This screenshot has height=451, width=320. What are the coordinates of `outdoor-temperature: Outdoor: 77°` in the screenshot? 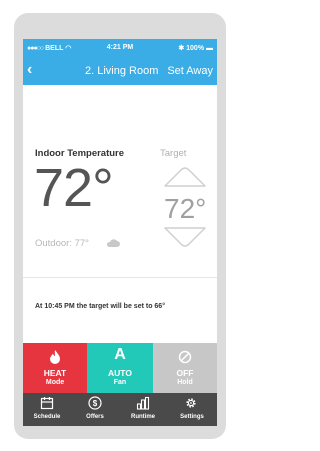 It's located at (62, 243).